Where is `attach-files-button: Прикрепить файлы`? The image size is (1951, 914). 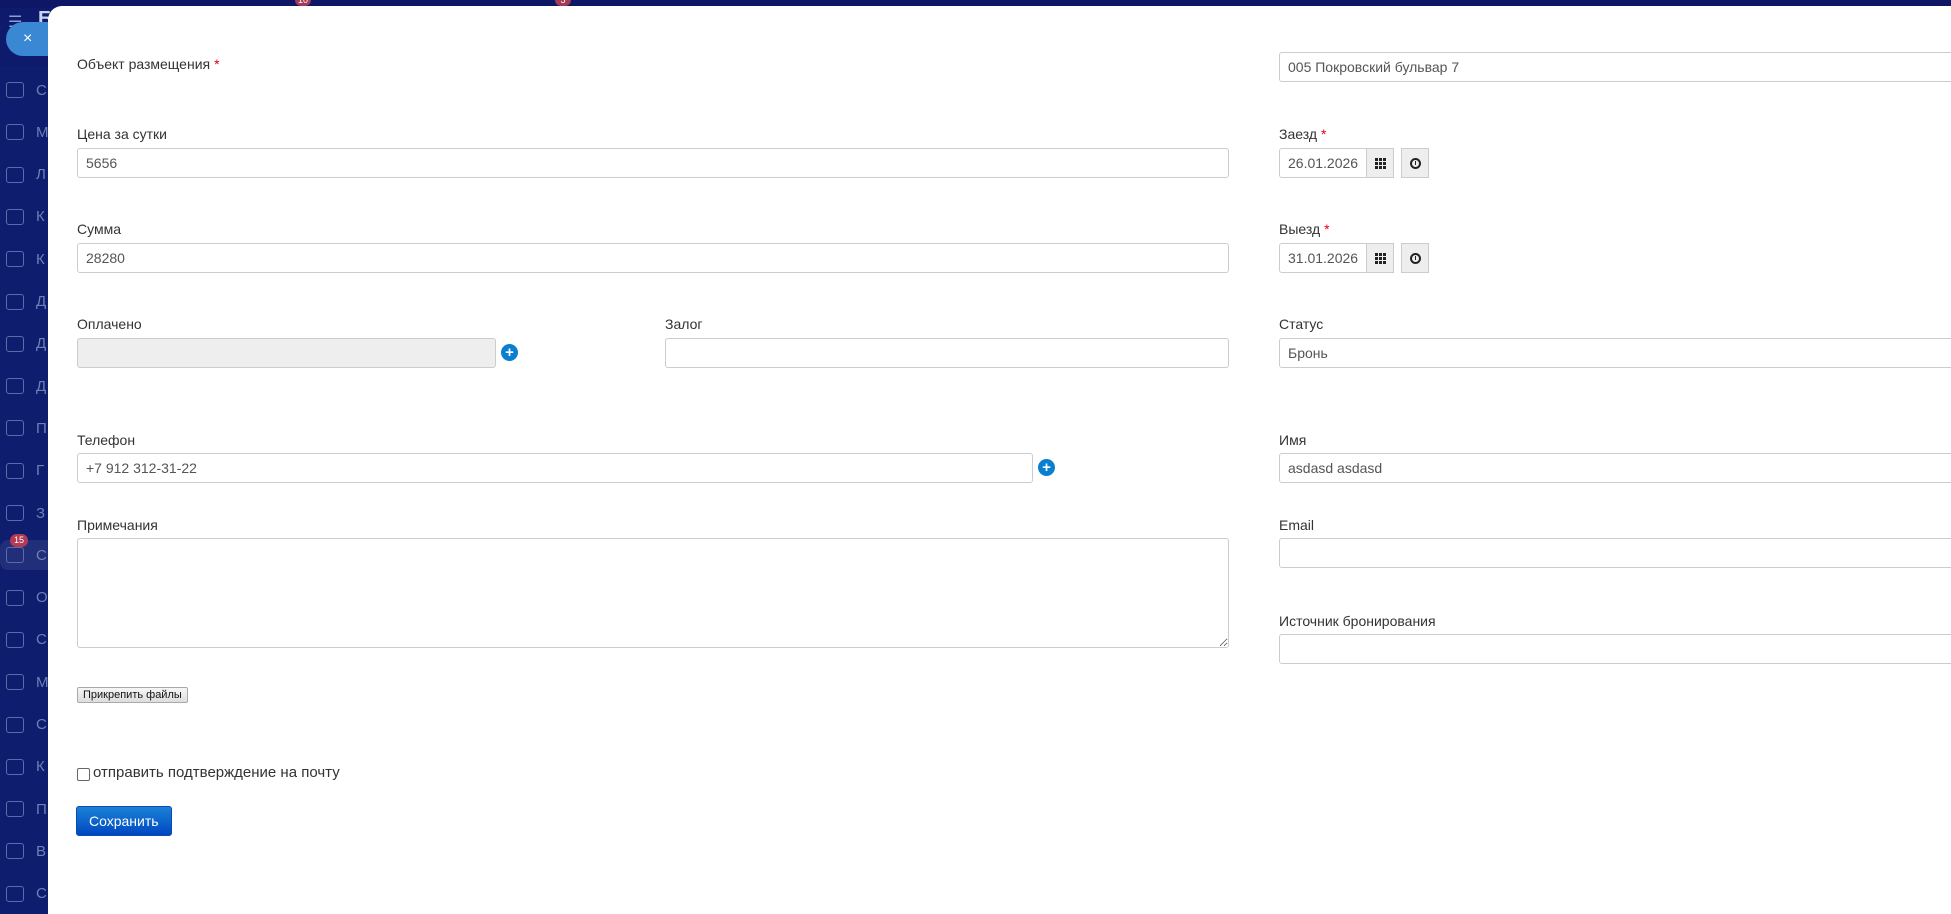
attach-files-button: Прикрепить файлы is located at coordinates (132, 695).